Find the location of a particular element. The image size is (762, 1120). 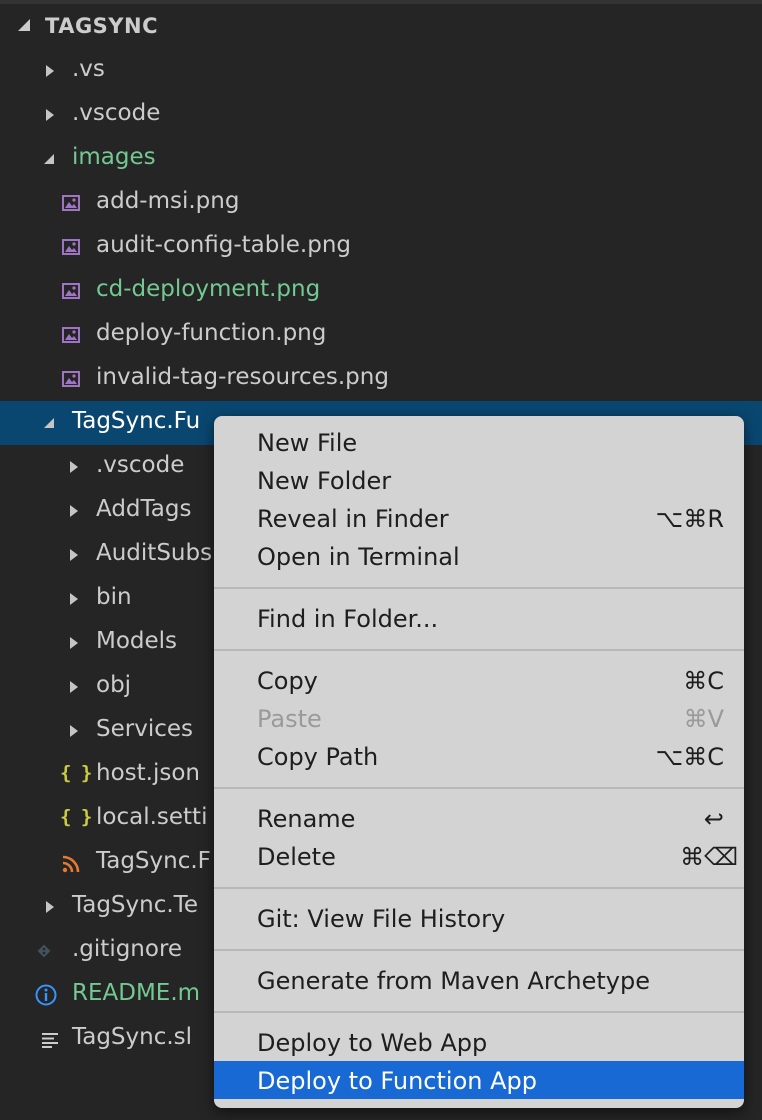

menu-item-rename: Rename ↩ is located at coordinates (479, 818).